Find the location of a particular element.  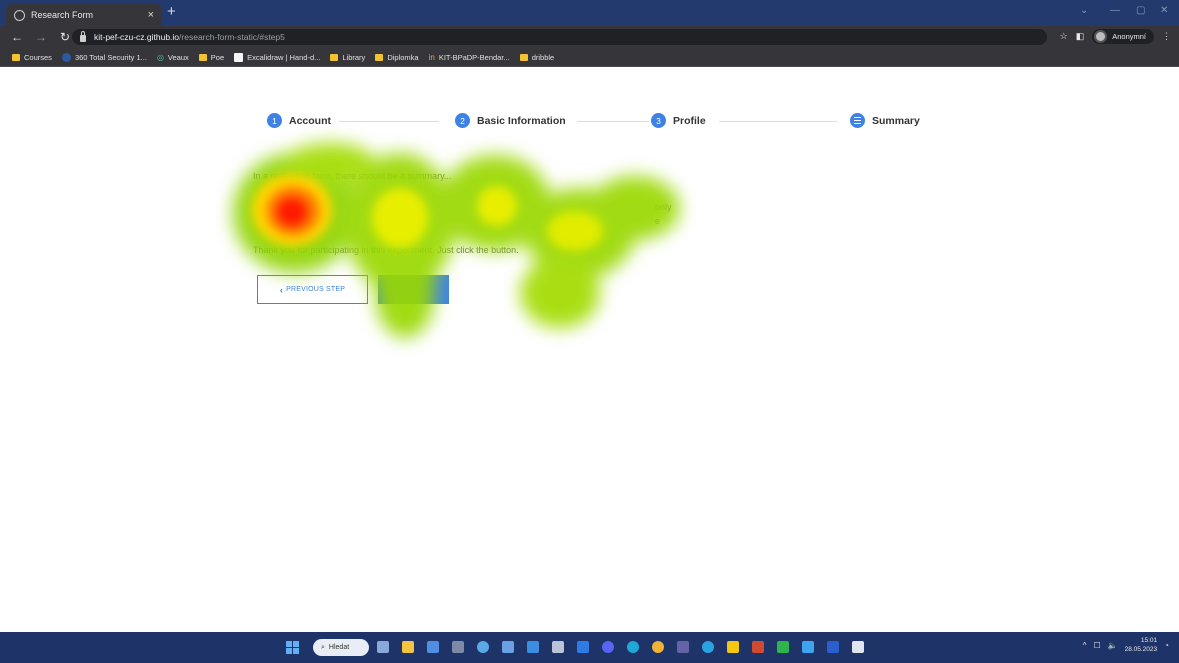

bookmark-label: Courses is located at coordinates (38, 57).